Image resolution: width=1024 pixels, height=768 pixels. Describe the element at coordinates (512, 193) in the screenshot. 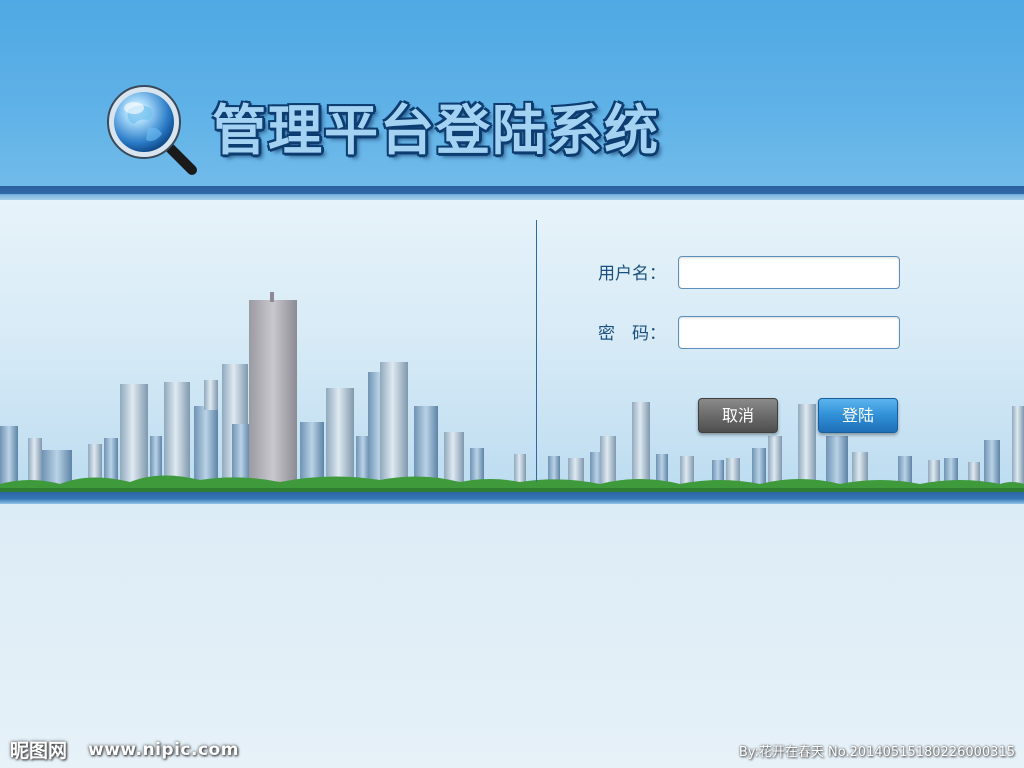

I see `header-divider-bar` at that location.